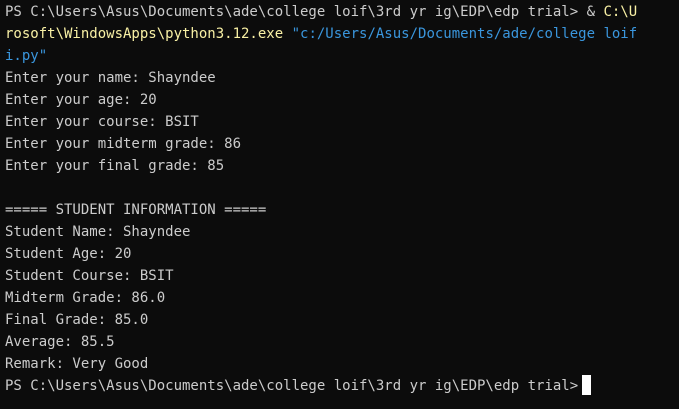  What do you see at coordinates (77, 320) in the screenshot?
I see `output-final-line: Final Grade: 85.0` at bounding box center [77, 320].